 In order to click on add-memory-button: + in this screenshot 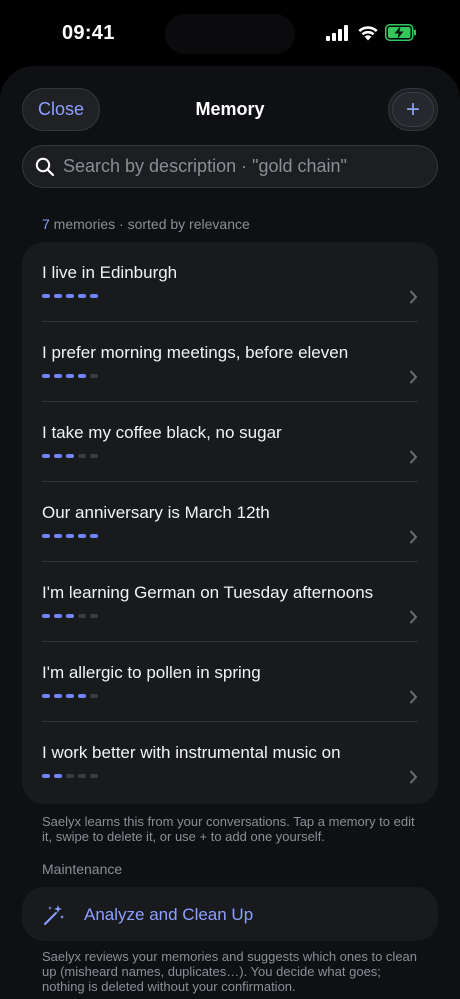, I will do `click(413, 109)`.